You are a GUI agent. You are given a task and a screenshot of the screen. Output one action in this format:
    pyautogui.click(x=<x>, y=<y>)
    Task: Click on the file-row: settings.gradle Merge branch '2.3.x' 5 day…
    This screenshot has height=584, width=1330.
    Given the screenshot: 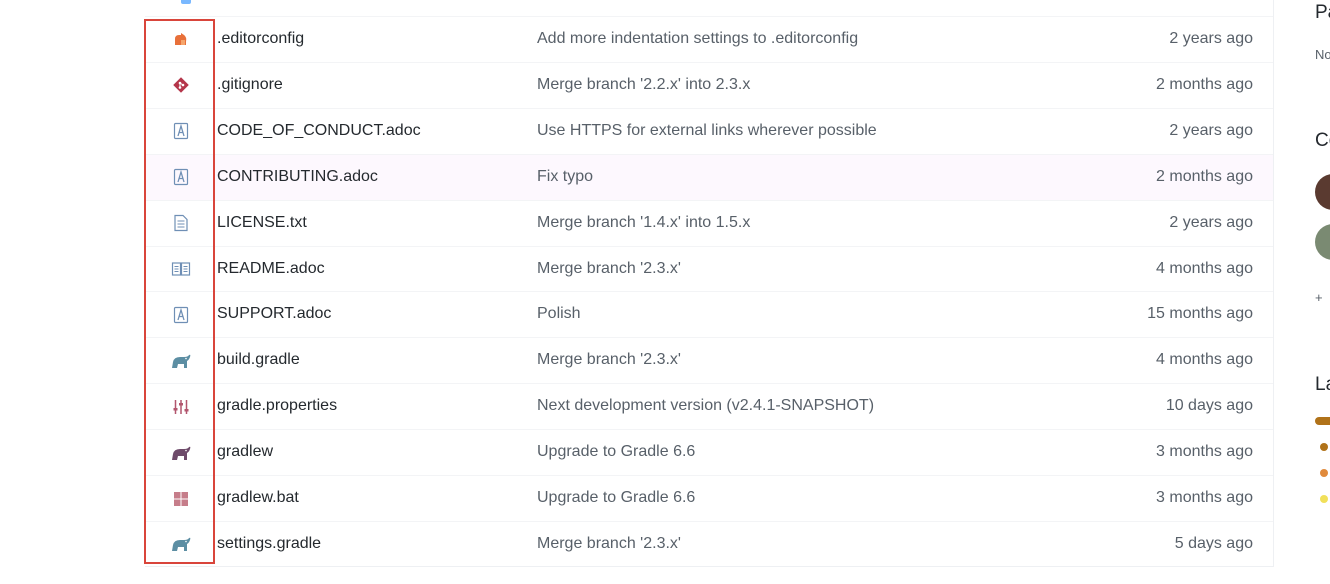 What is the action you would take?
    pyautogui.click(x=709, y=543)
    